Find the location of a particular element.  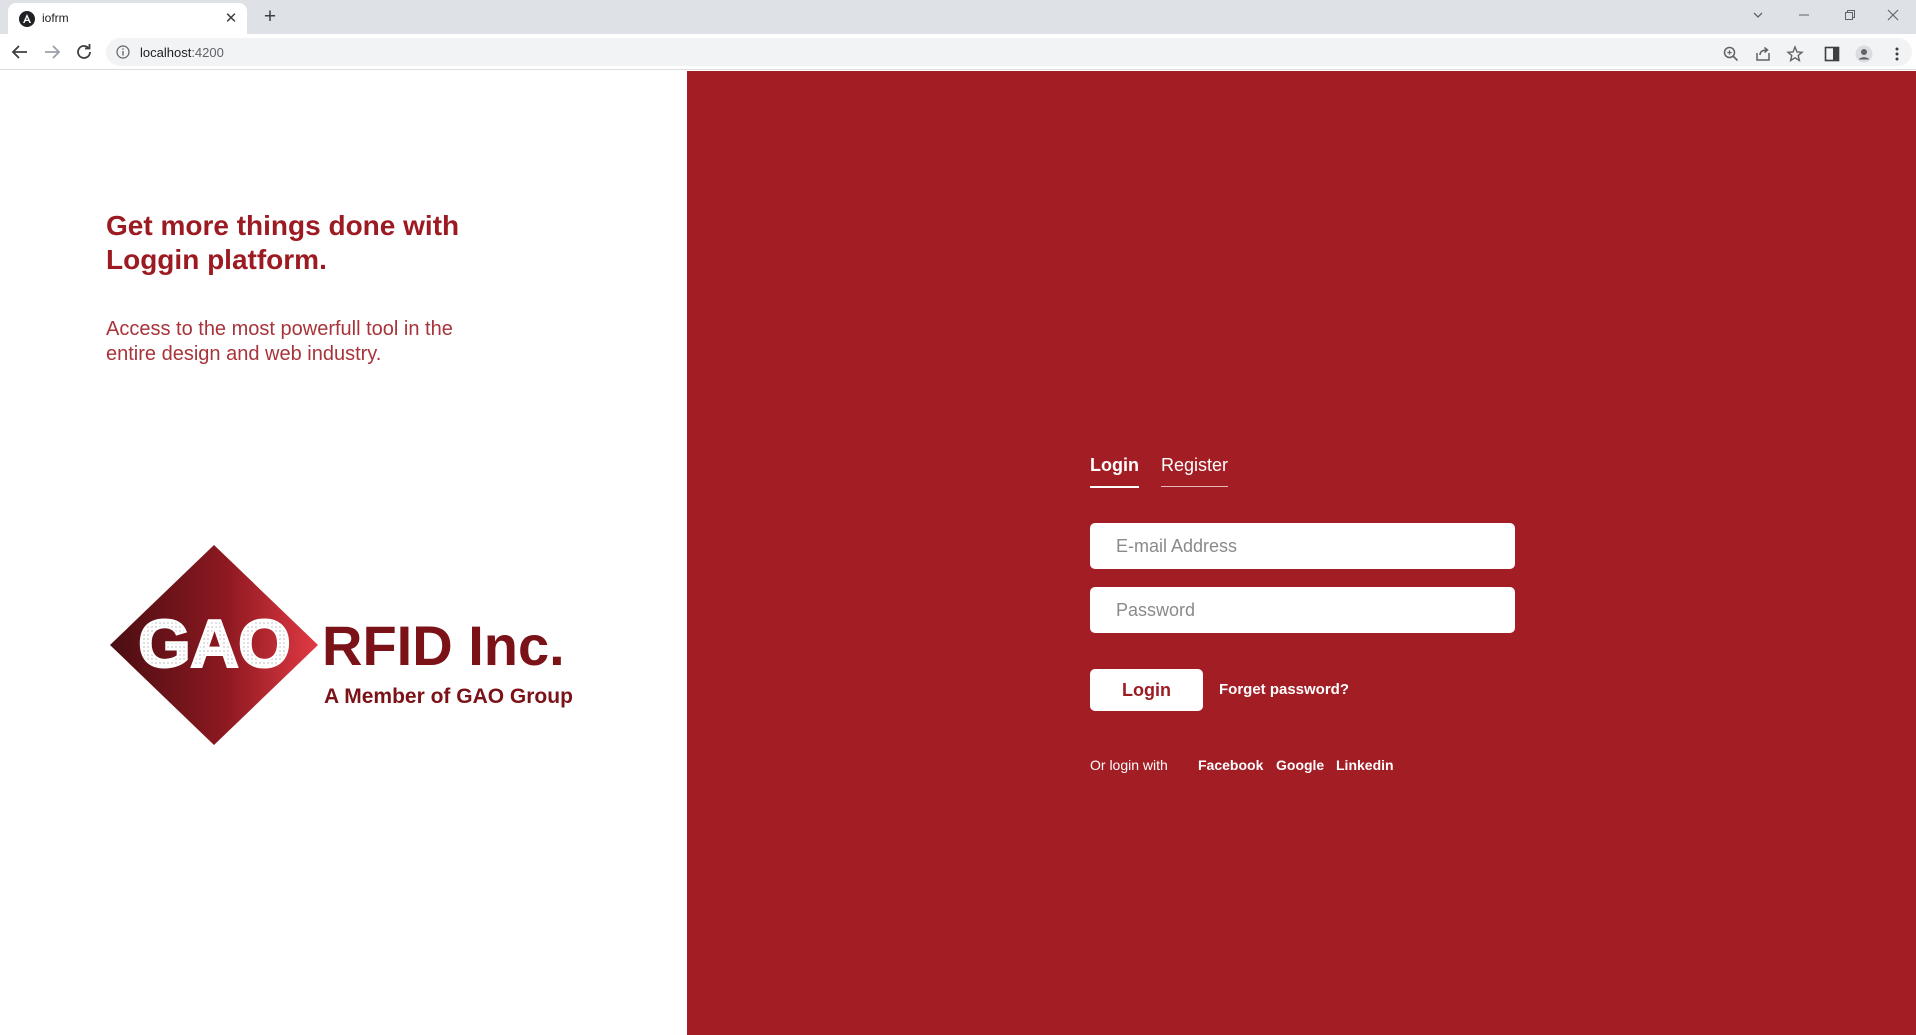

bookmark-star-icon is located at coordinates (1795, 54).